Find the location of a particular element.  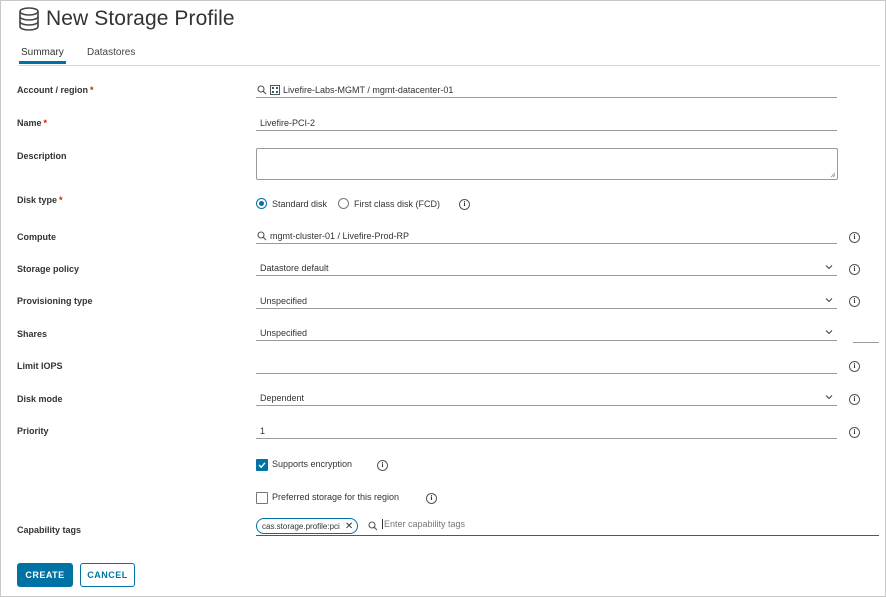

resize-handle-icon is located at coordinates (833, 175).